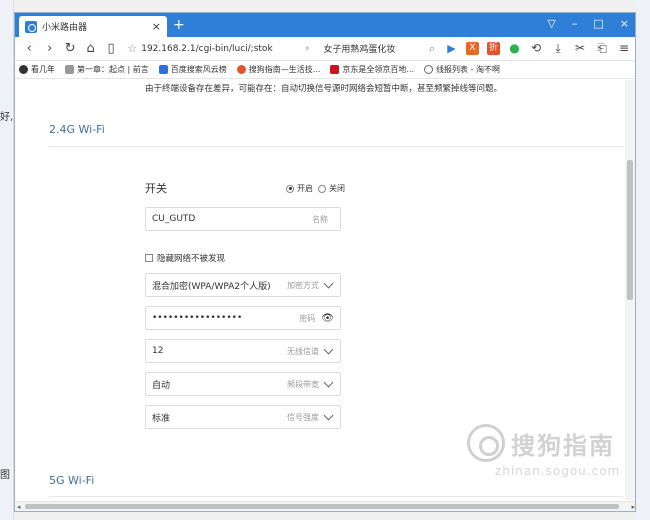 The width and height of the screenshot is (650, 520). Describe the element at coordinates (468, 69) in the screenshot. I see `bookmark-label: 线报列表 - 淘不啊` at that location.